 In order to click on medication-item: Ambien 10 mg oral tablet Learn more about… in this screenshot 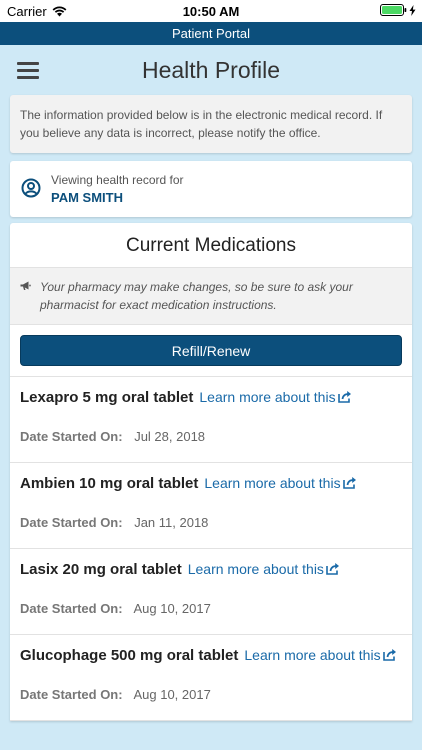, I will do `click(211, 506)`.